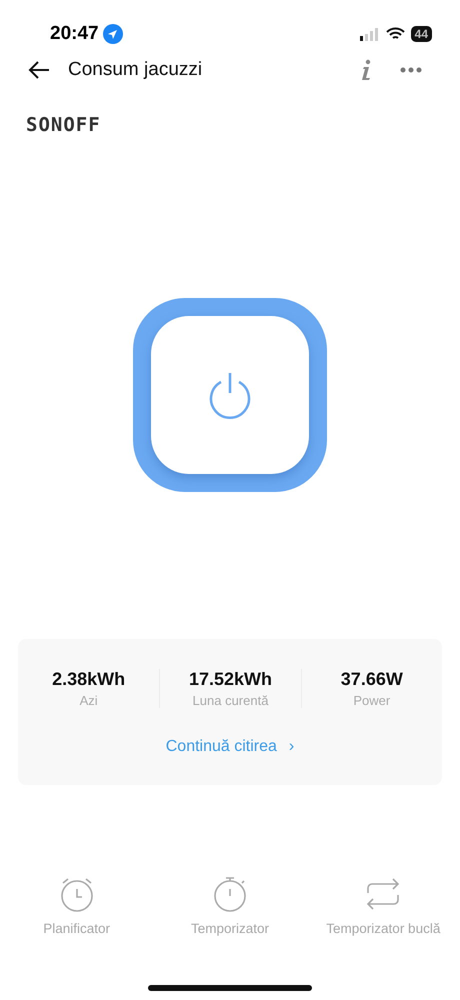 This screenshot has height=1000, width=460. I want to click on power-switch, so click(230, 395).